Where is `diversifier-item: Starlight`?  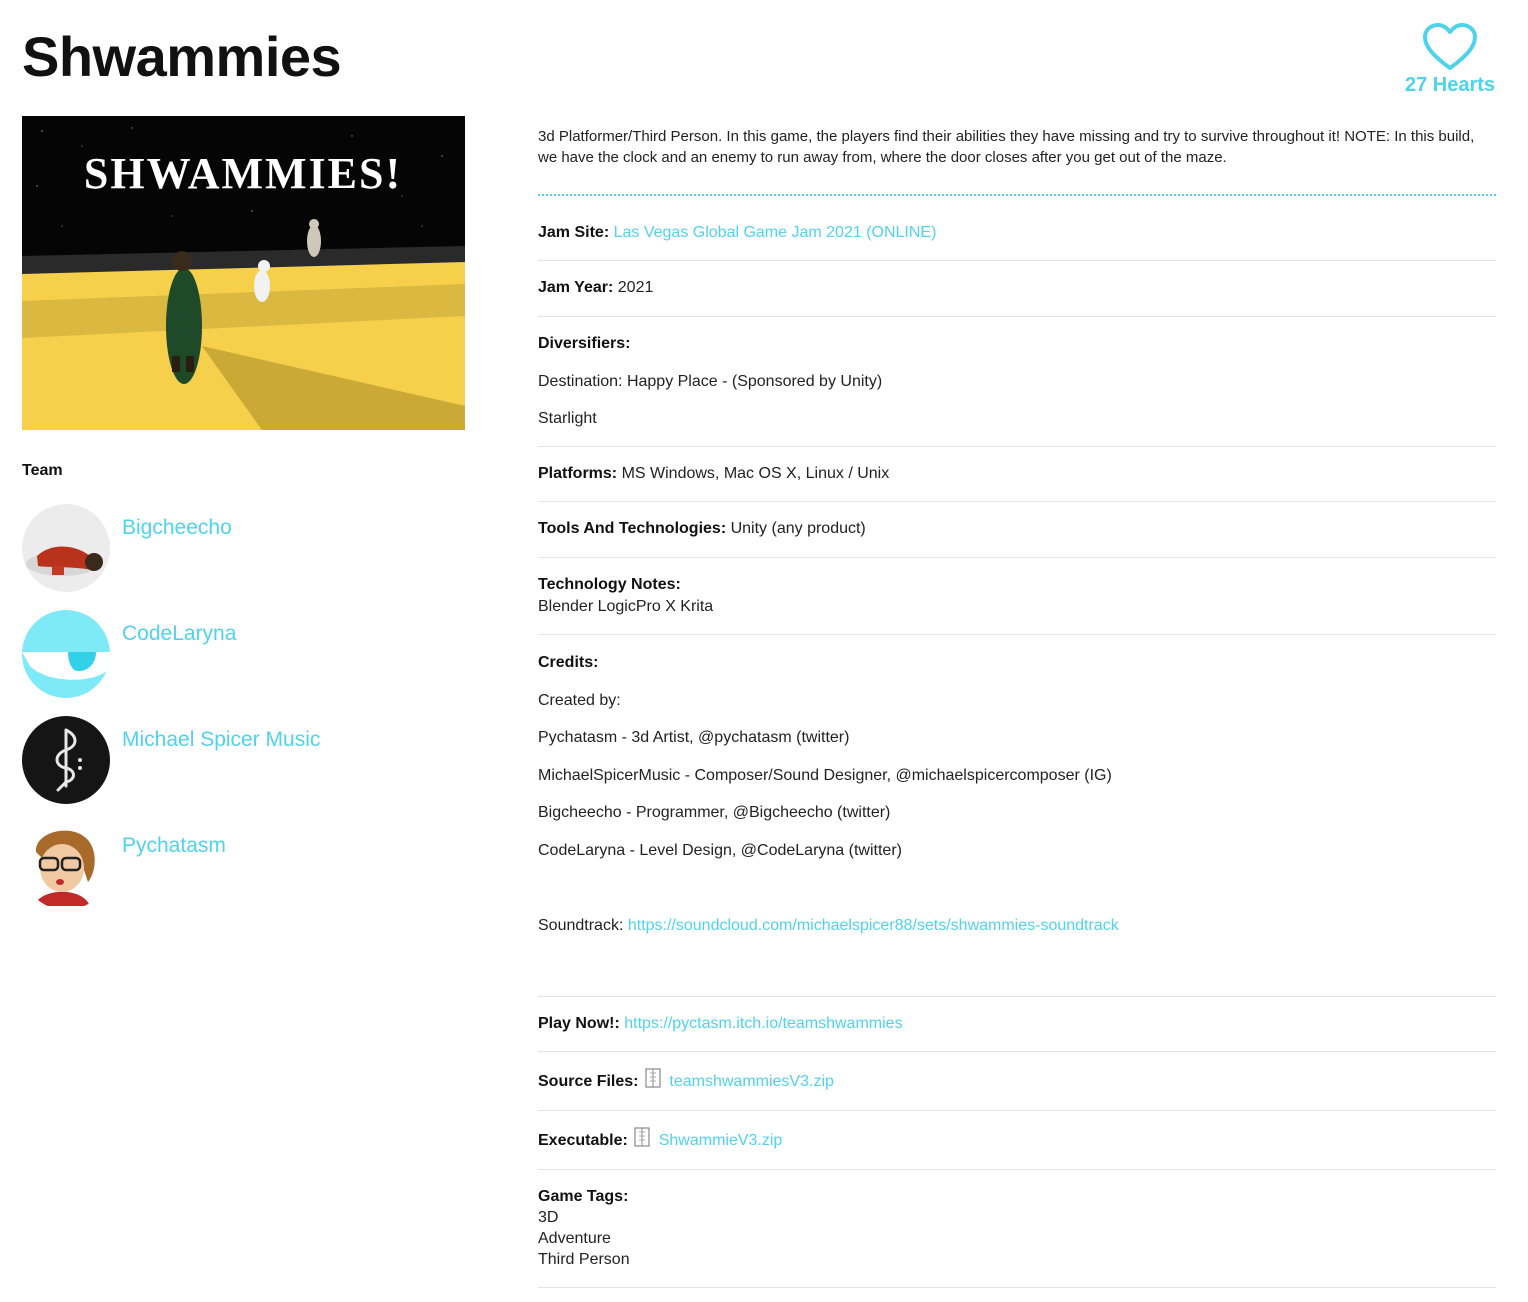
diversifier-item: Starlight is located at coordinates (567, 418).